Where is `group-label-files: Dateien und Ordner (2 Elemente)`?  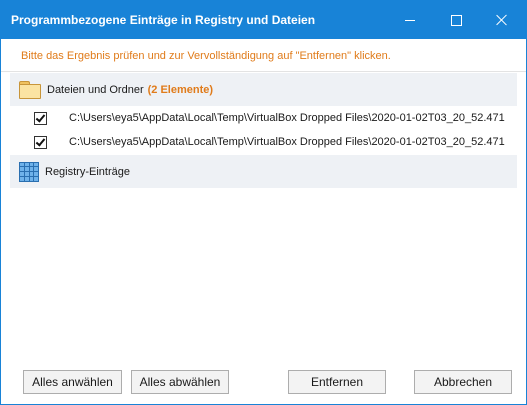 group-label-files: Dateien und Ordner (2 Elemente) is located at coordinates (130, 90).